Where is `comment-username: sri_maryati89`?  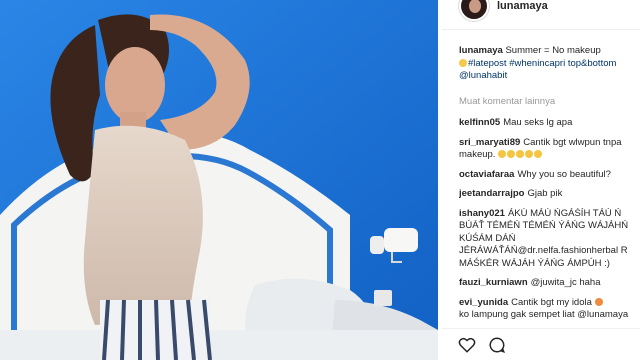 comment-username: sri_maryati89 is located at coordinates (489, 142).